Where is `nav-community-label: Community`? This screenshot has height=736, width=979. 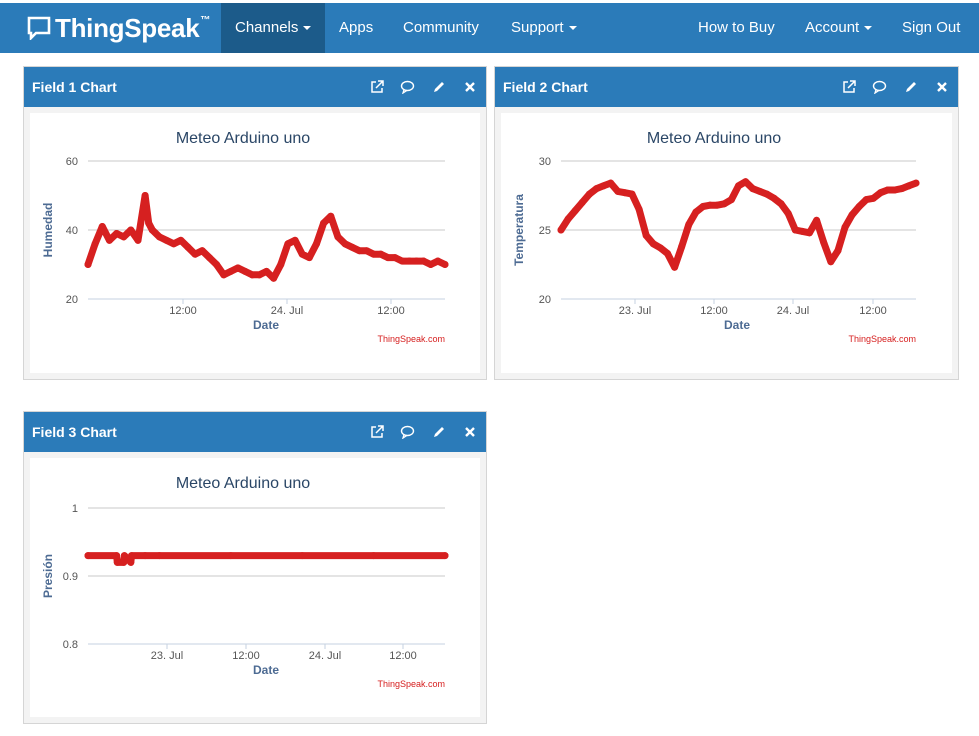 nav-community-label: Community is located at coordinates (441, 27).